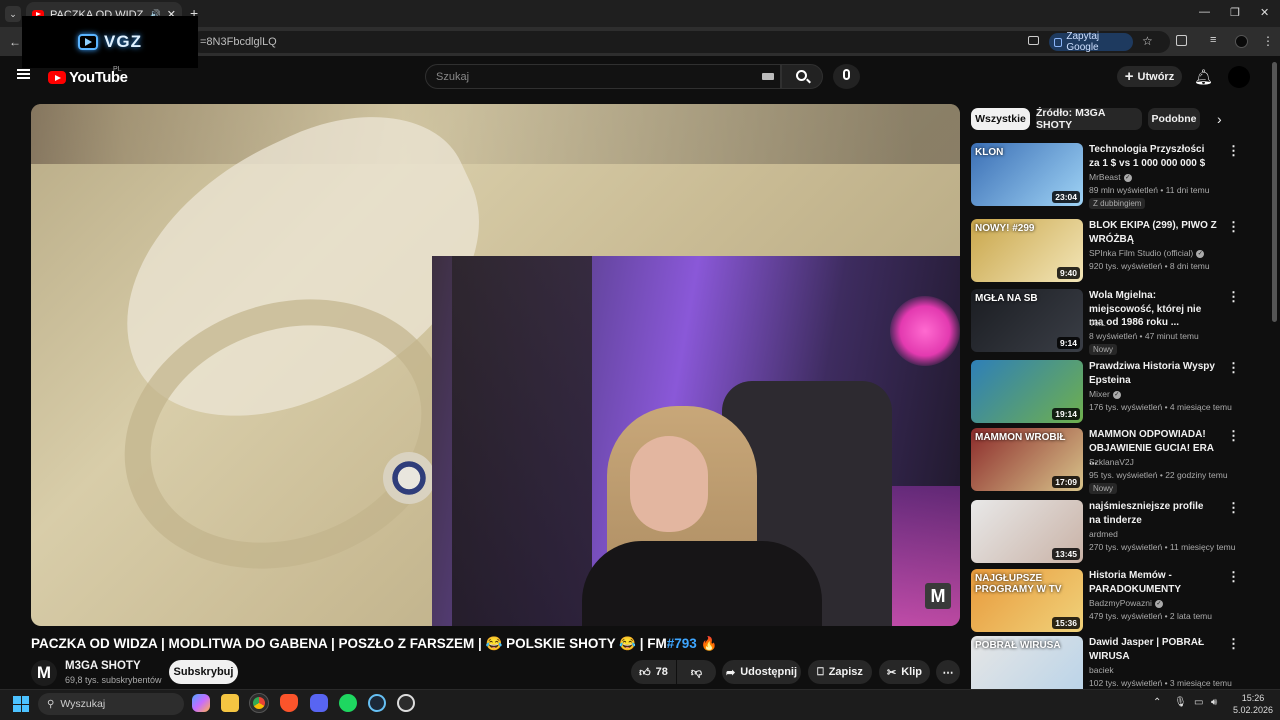 The height and width of the screenshot is (720, 1280). What do you see at coordinates (348, 703) in the screenshot?
I see `spotify-icon` at bounding box center [348, 703].